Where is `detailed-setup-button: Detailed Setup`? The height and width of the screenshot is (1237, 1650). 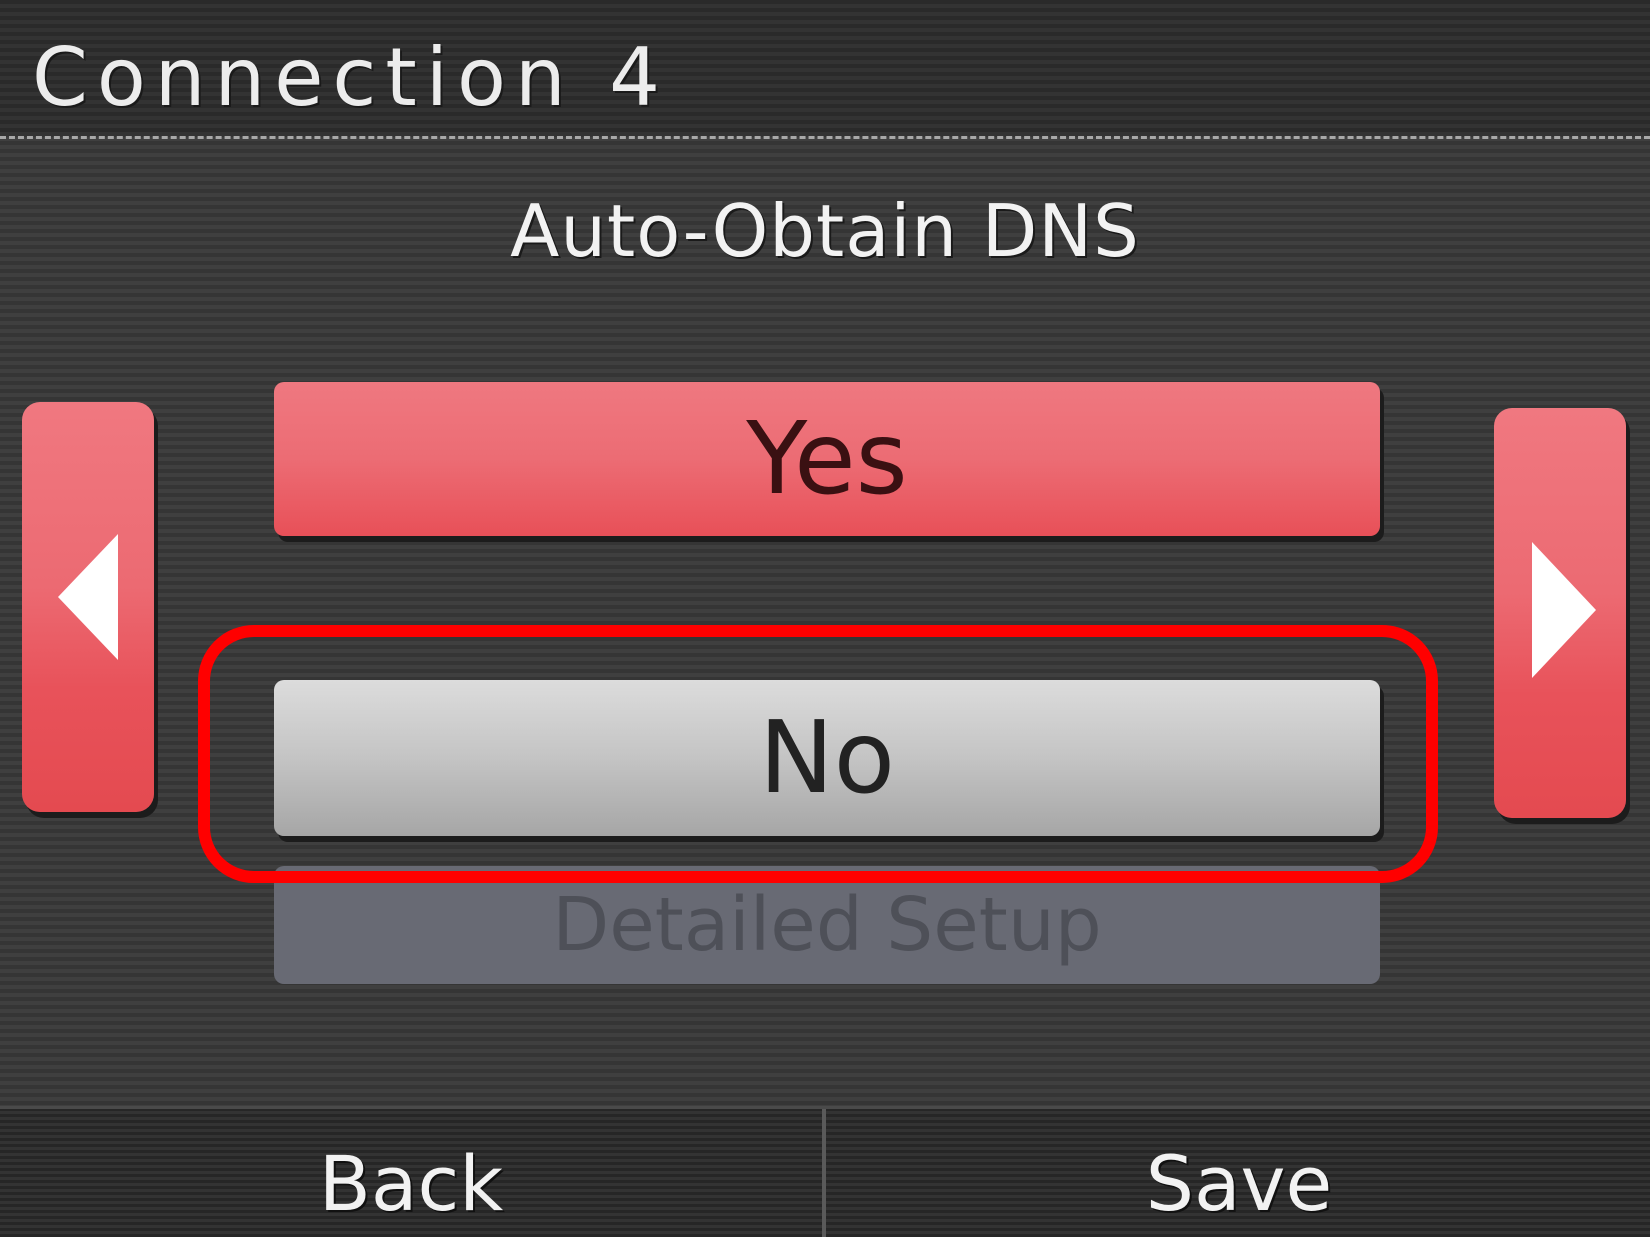
detailed-setup-button: Detailed Setup is located at coordinates (827, 925).